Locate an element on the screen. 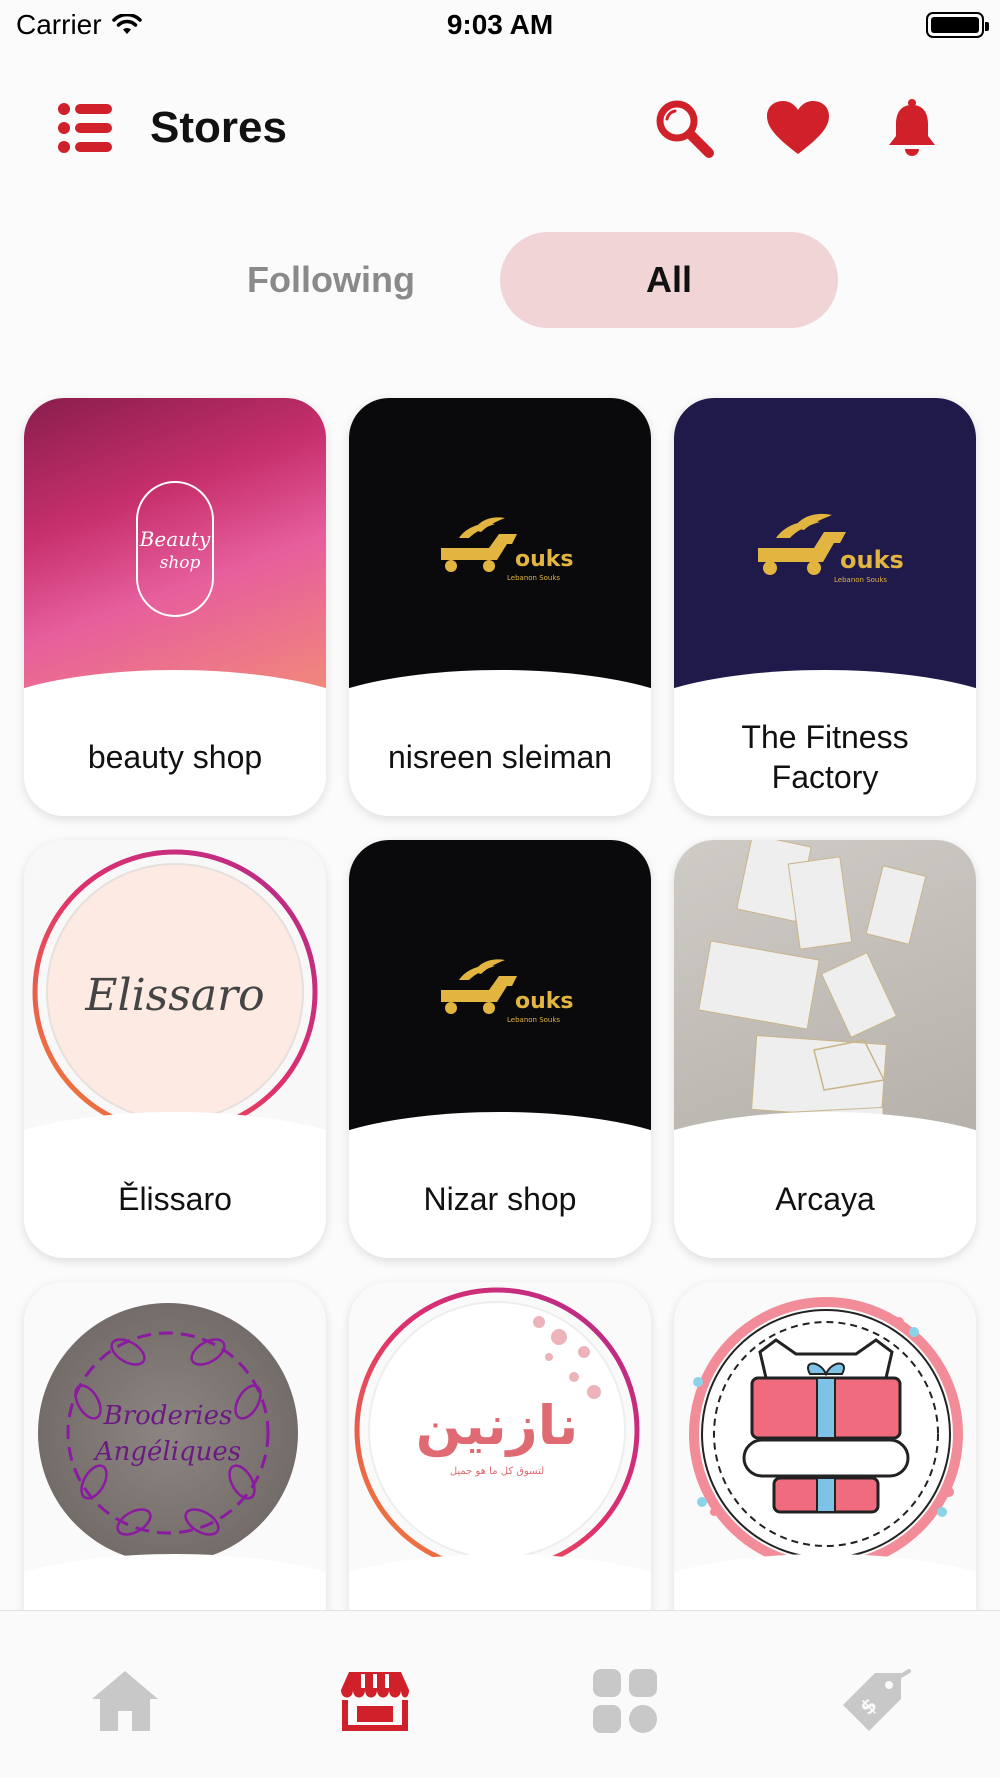  store-image: نازنين لتسوق كل ما هو جميل is located at coordinates (500, 1432).